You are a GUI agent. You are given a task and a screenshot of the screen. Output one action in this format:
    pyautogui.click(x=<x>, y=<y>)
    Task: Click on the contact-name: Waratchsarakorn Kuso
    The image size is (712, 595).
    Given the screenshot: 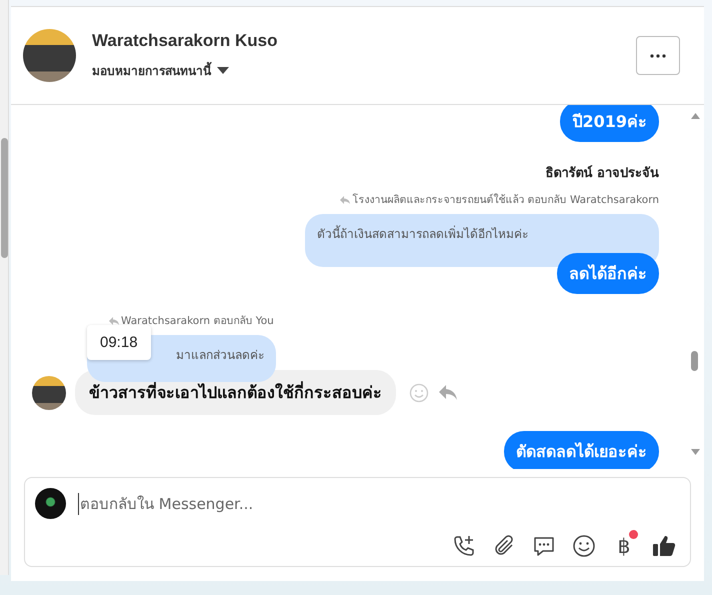 What is the action you would take?
    pyautogui.click(x=185, y=41)
    